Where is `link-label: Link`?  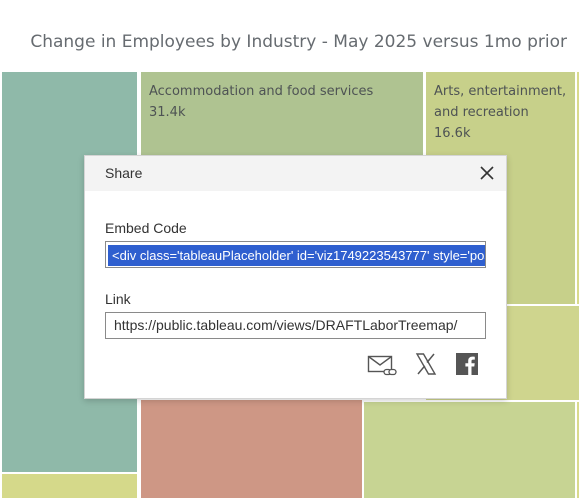 link-label: Link is located at coordinates (118, 299).